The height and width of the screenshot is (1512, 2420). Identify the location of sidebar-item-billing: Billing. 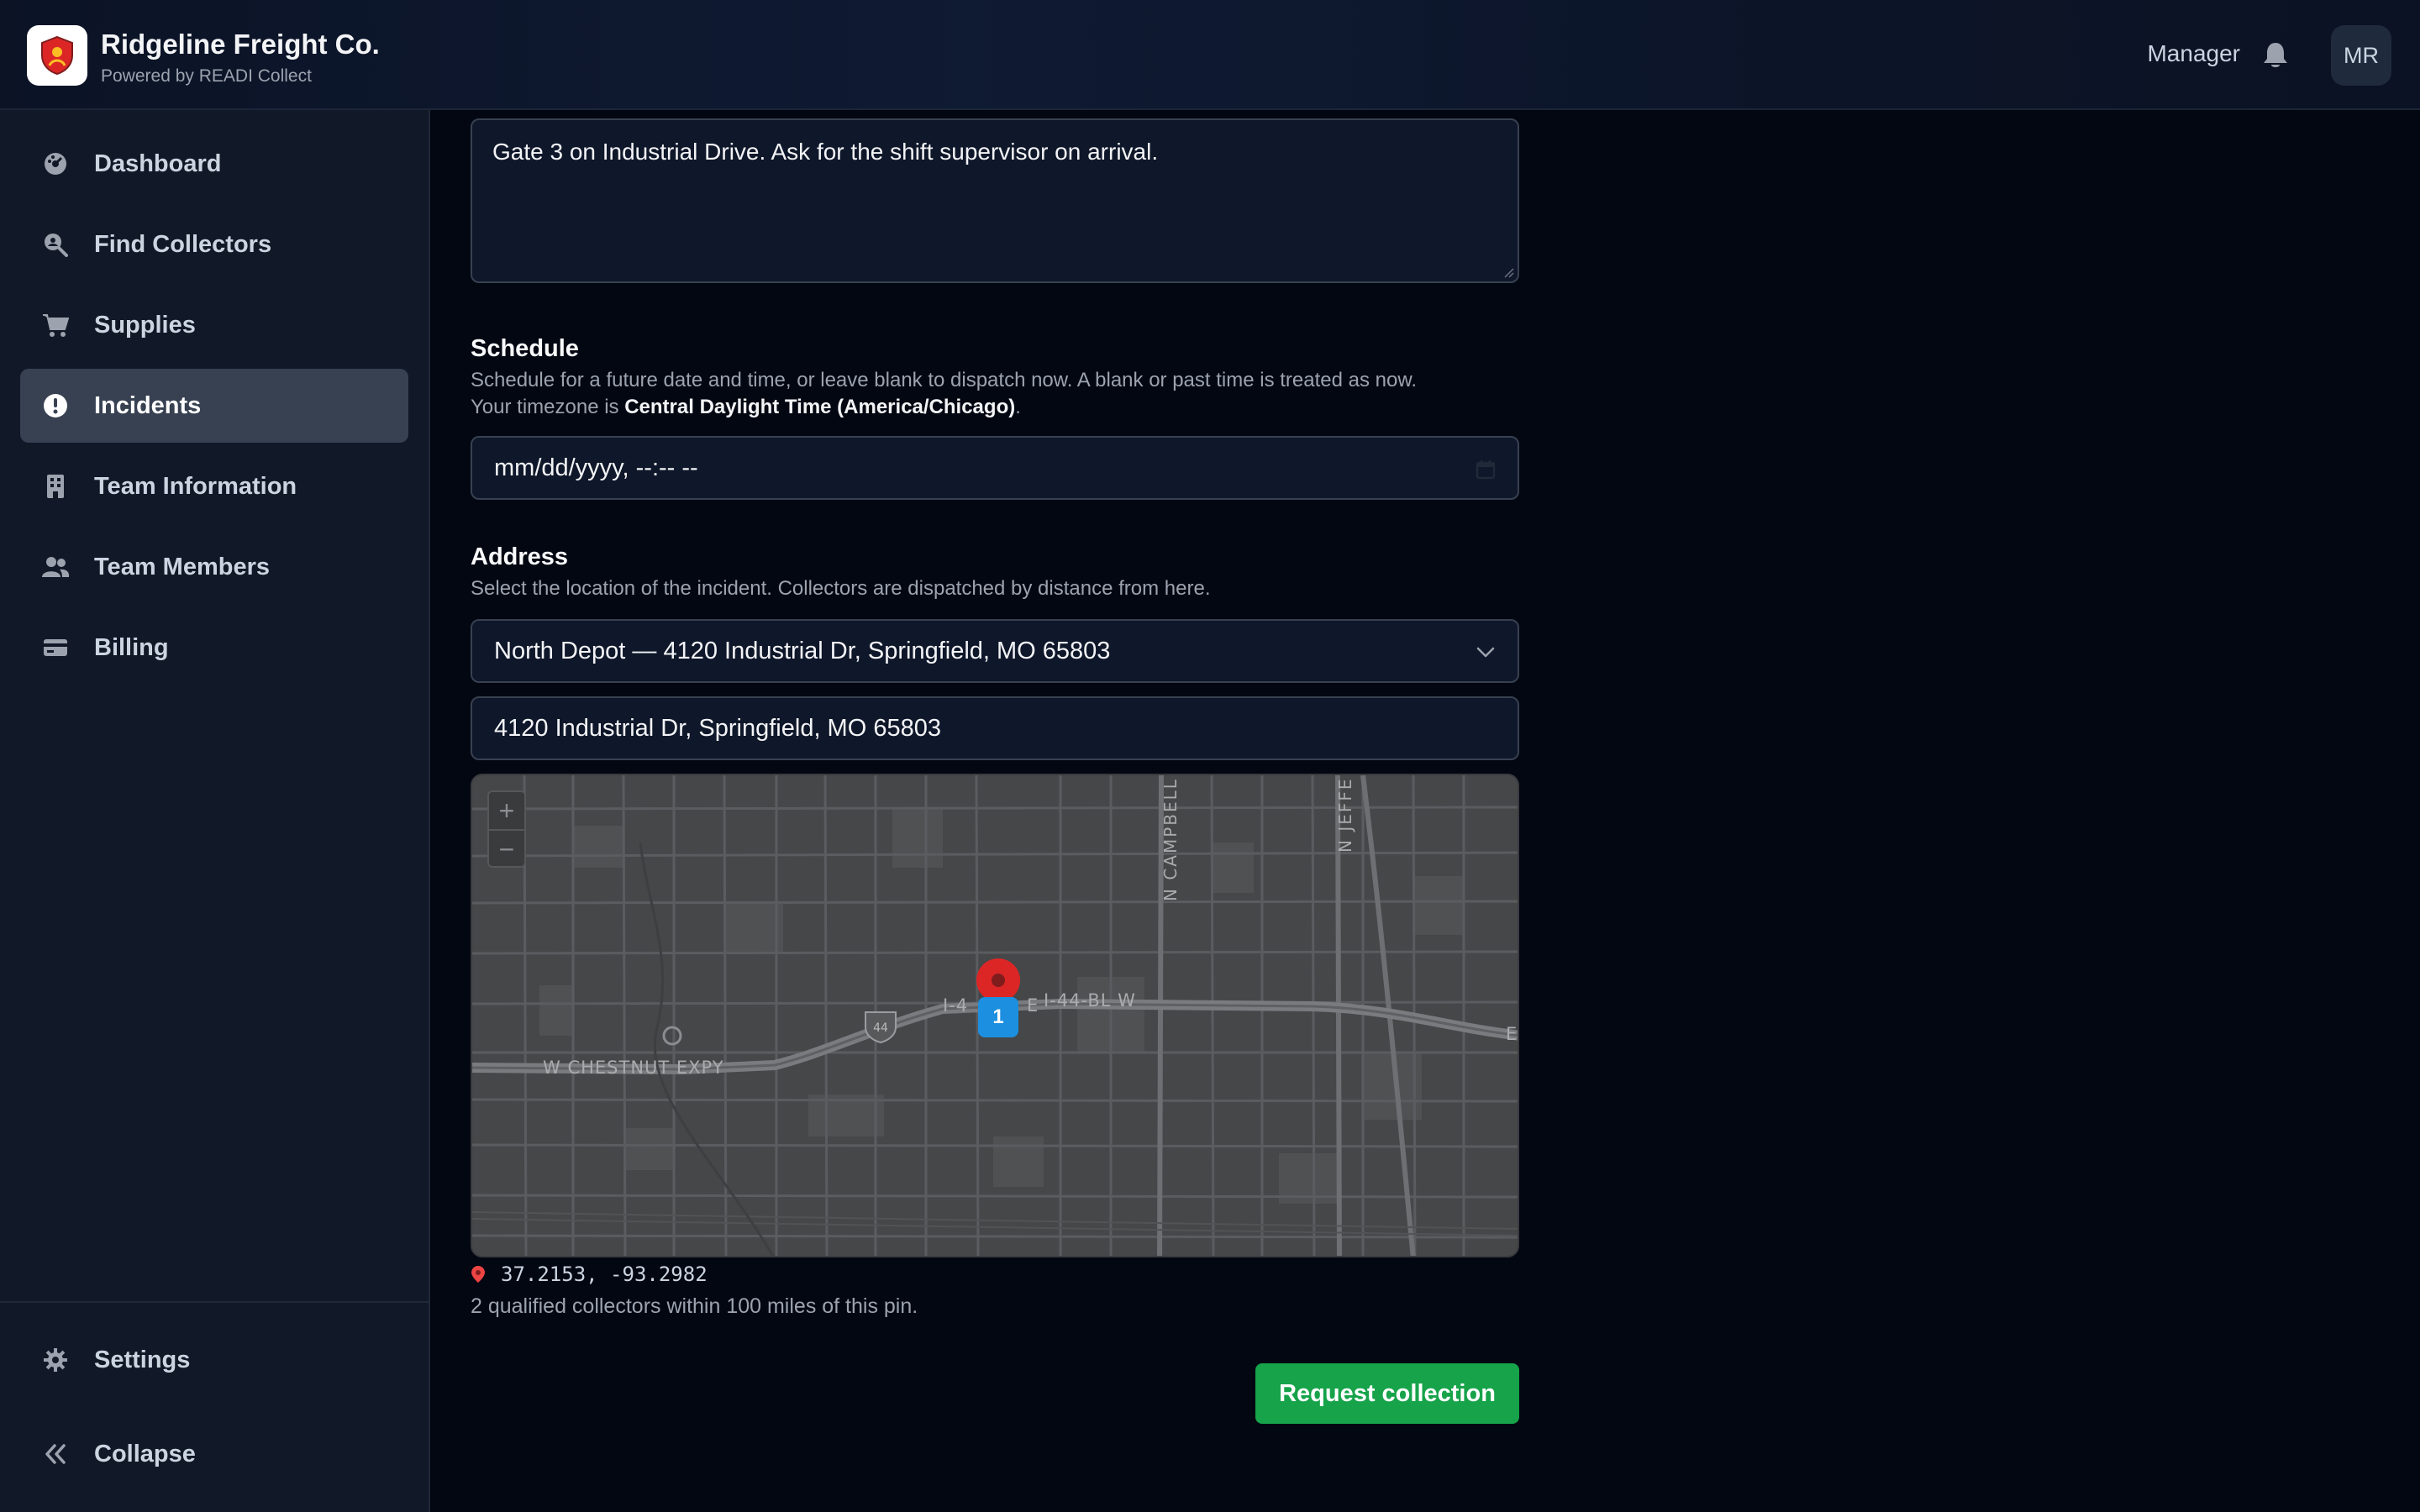
(214, 648).